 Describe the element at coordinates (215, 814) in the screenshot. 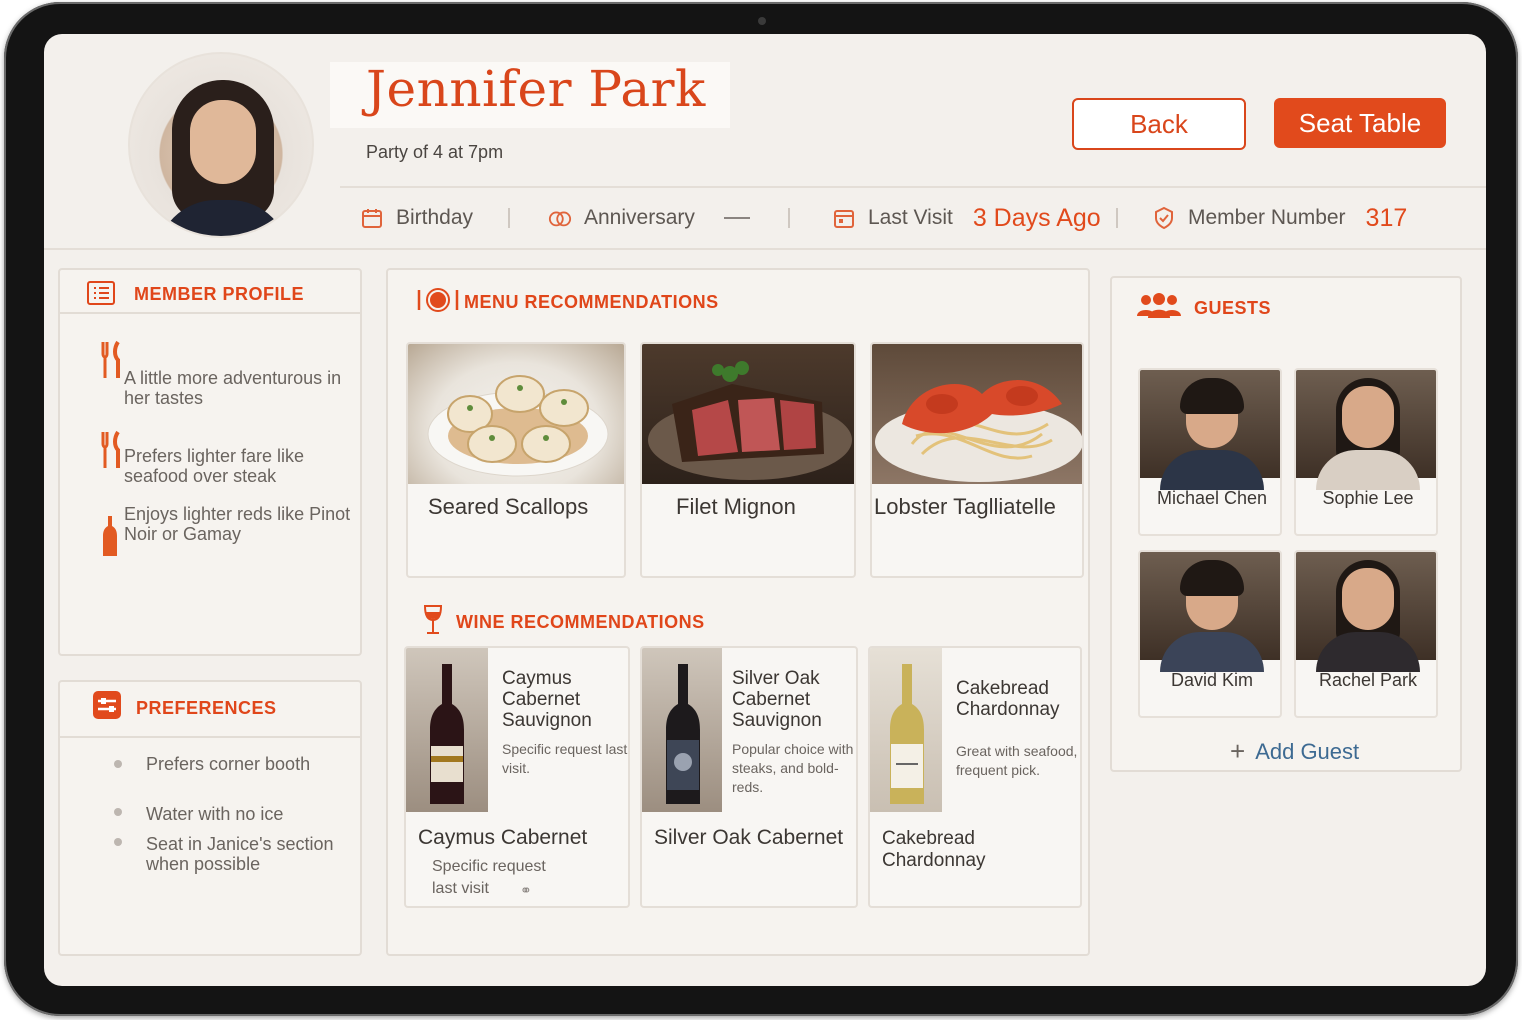

I see `preference-item: Water with no ice` at that location.